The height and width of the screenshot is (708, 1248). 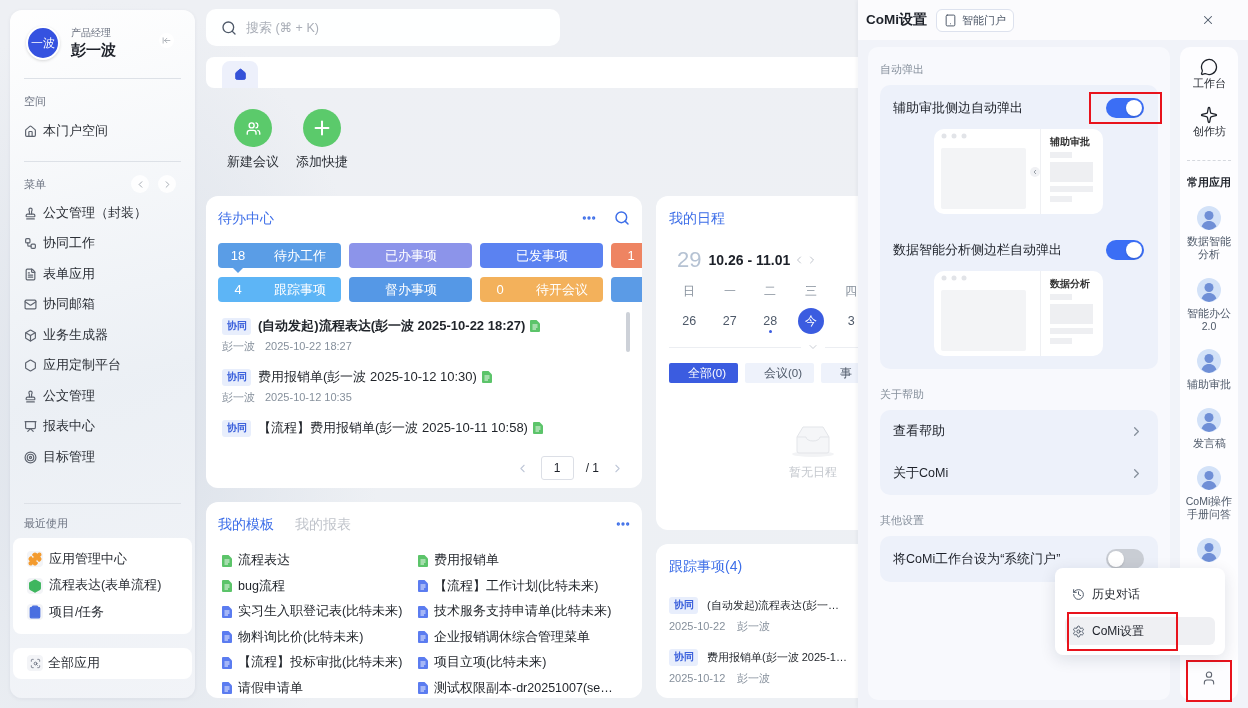 I want to click on recent-app: 应用管理中心, so click(x=102, y=559).